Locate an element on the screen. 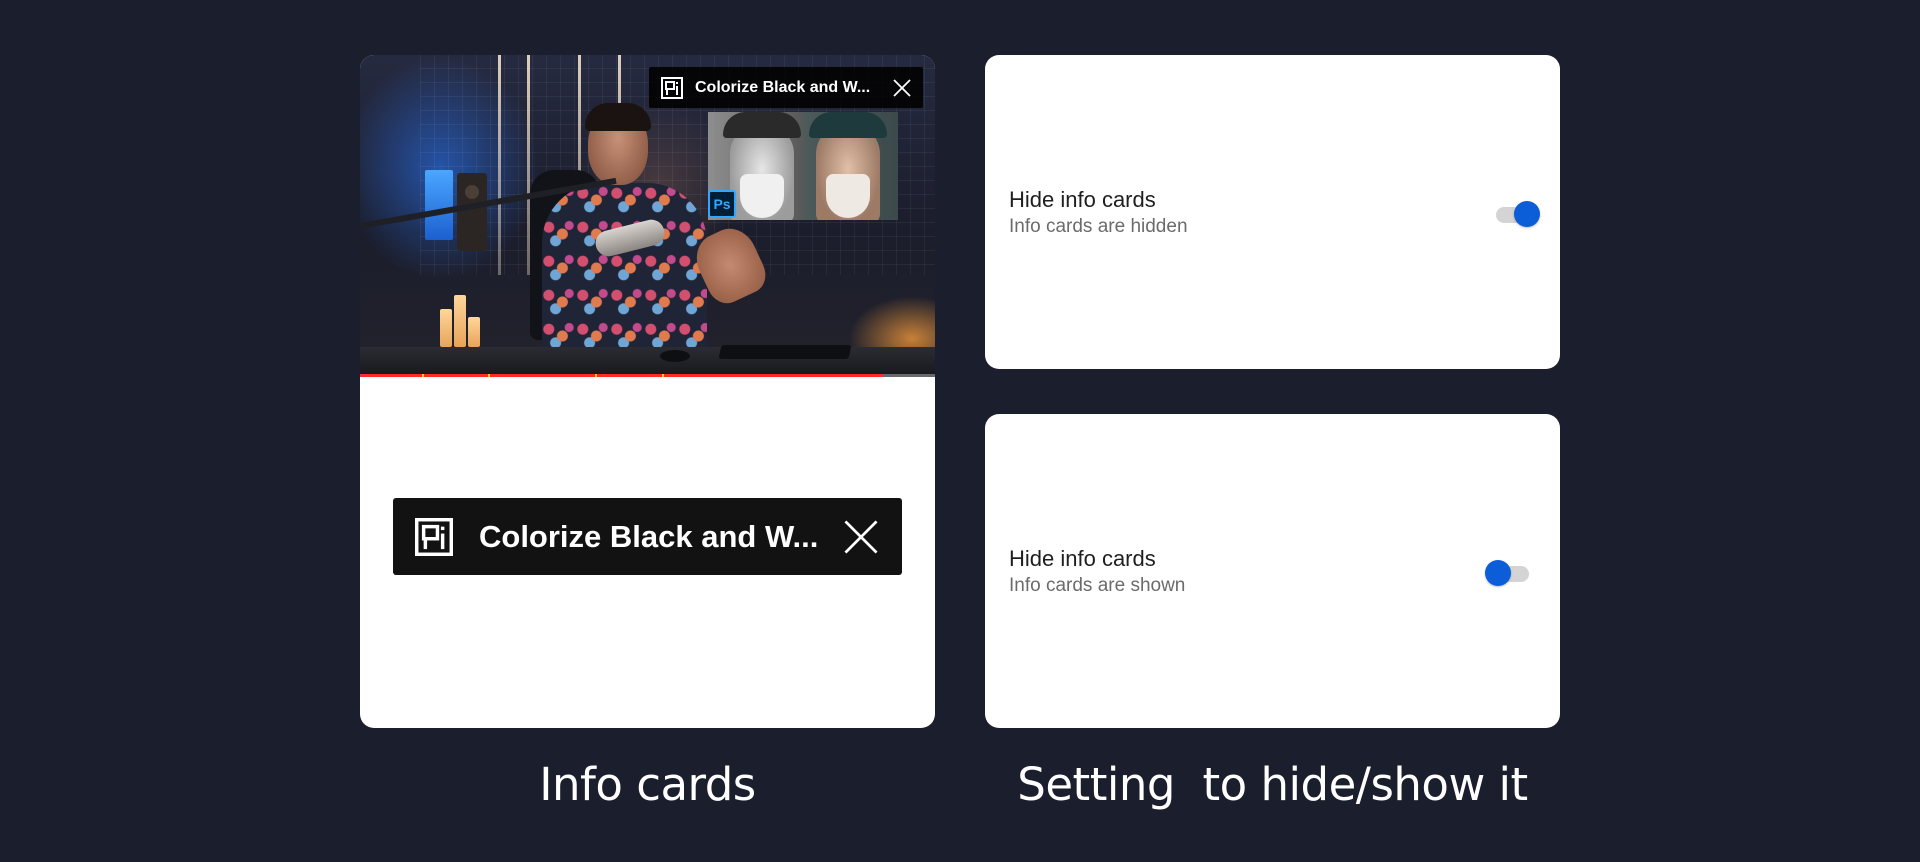  video-progress-bar is located at coordinates (647, 375).